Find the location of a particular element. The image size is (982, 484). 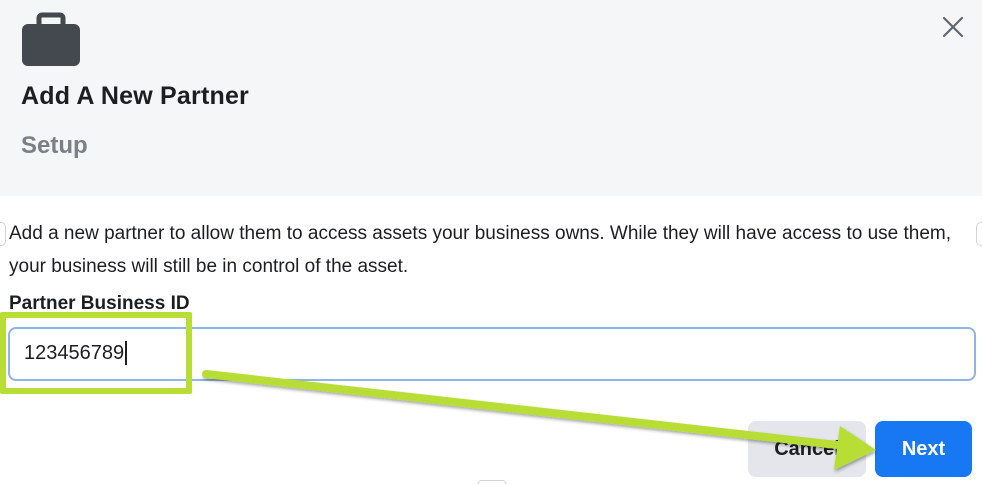

next-button: Next is located at coordinates (923, 449).